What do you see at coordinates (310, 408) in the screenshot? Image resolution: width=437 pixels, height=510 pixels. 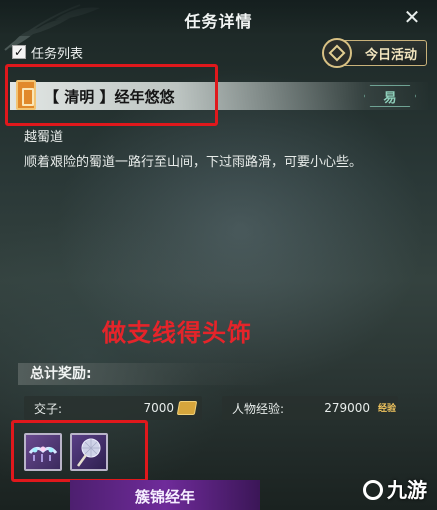 I see `reward-exp: 人物经验: 279000 经验` at bounding box center [310, 408].